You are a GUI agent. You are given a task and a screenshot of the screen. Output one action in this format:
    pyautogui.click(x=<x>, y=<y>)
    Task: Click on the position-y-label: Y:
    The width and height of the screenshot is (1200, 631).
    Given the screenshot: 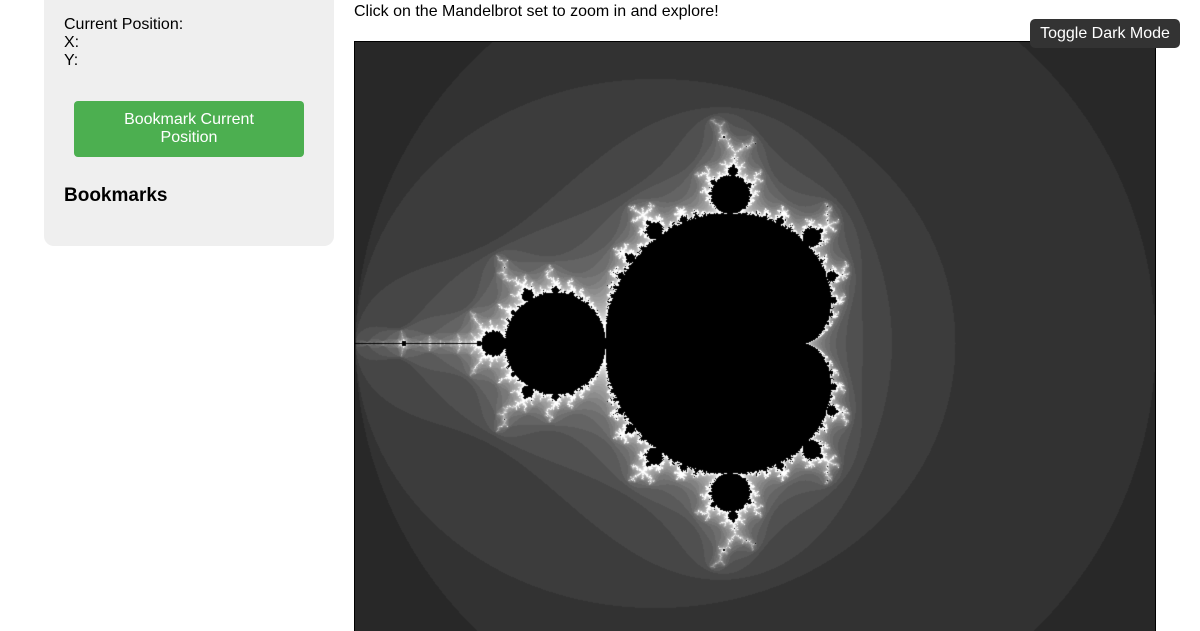 What is the action you would take?
    pyautogui.click(x=71, y=60)
    